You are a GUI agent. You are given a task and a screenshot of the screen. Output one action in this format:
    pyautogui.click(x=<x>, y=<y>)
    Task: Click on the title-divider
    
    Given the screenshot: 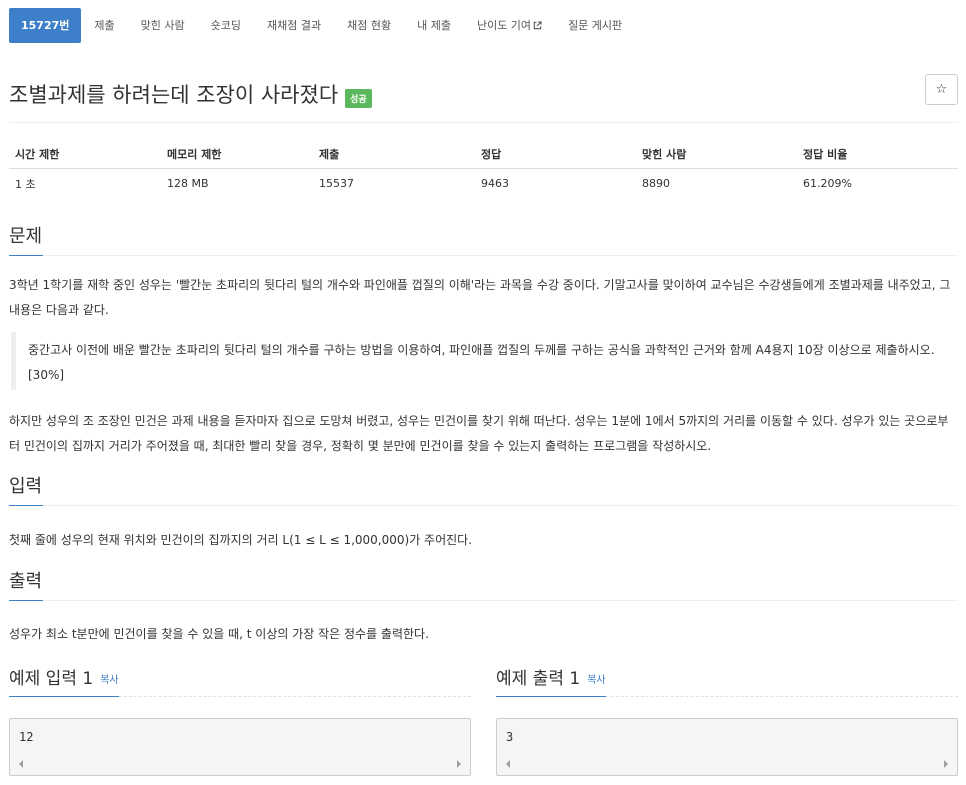 What is the action you would take?
    pyautogui.click(x=483, y=122)
    